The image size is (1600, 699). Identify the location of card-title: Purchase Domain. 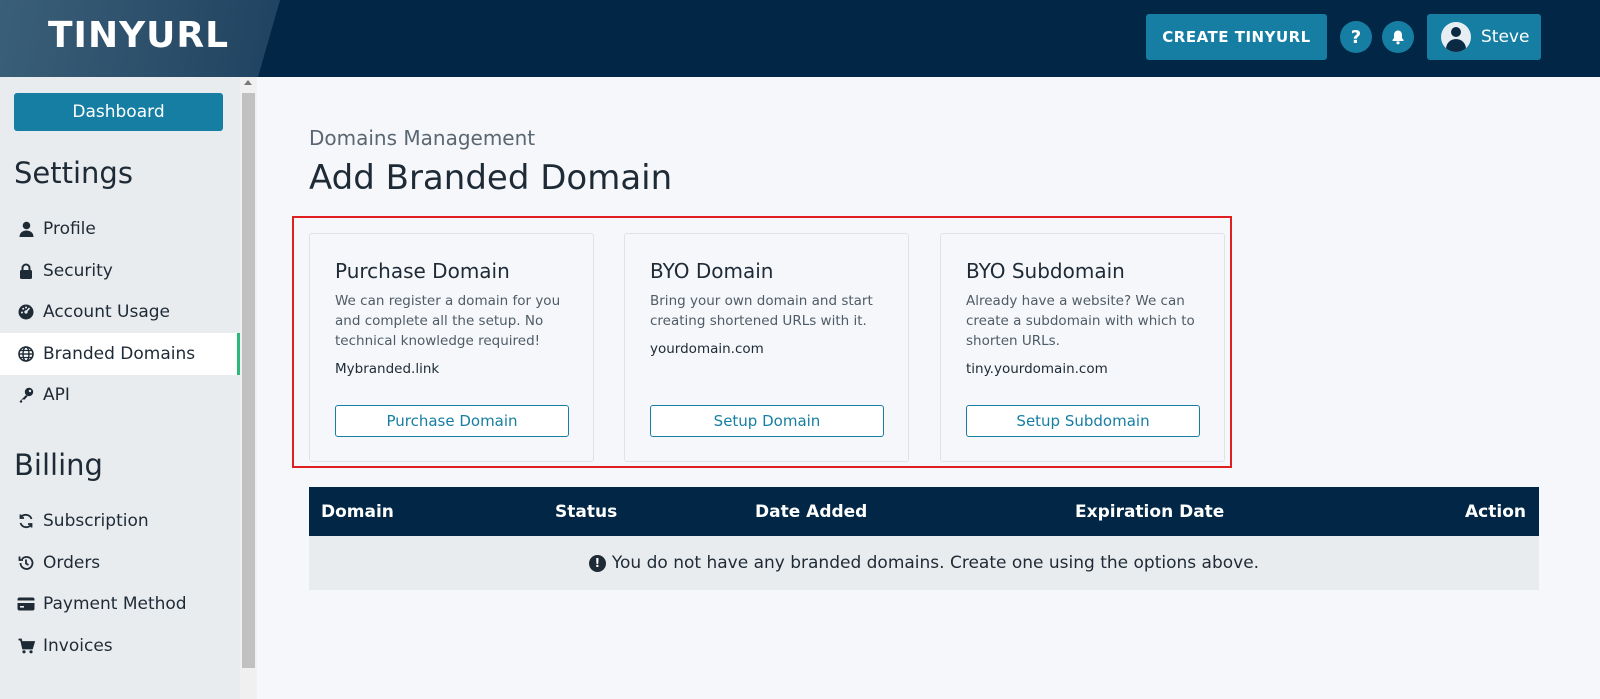
(422, 271).